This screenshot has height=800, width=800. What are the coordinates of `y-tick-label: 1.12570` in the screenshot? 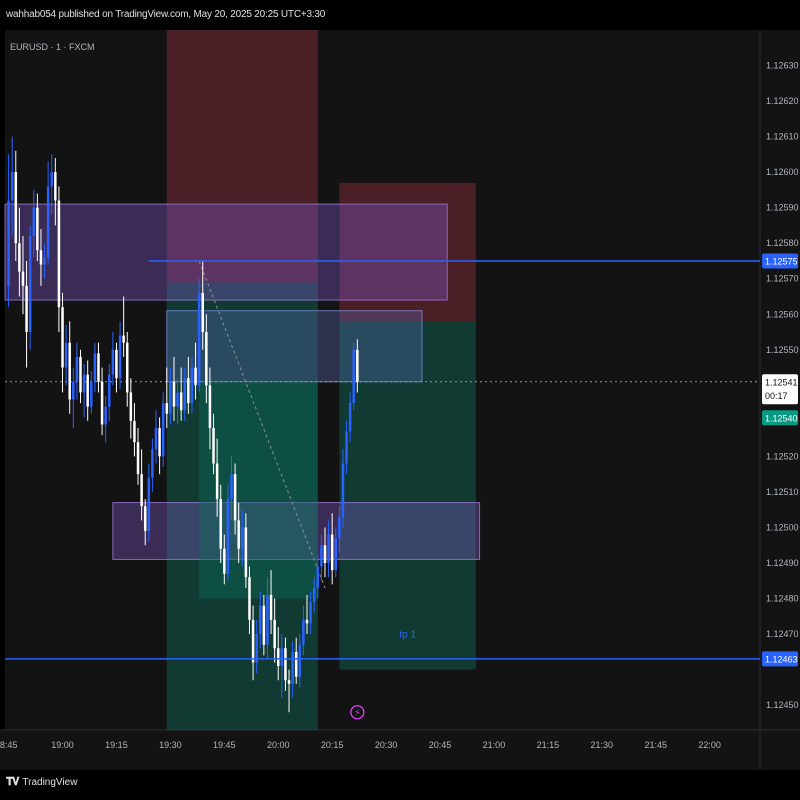 It's located at (782, 279).